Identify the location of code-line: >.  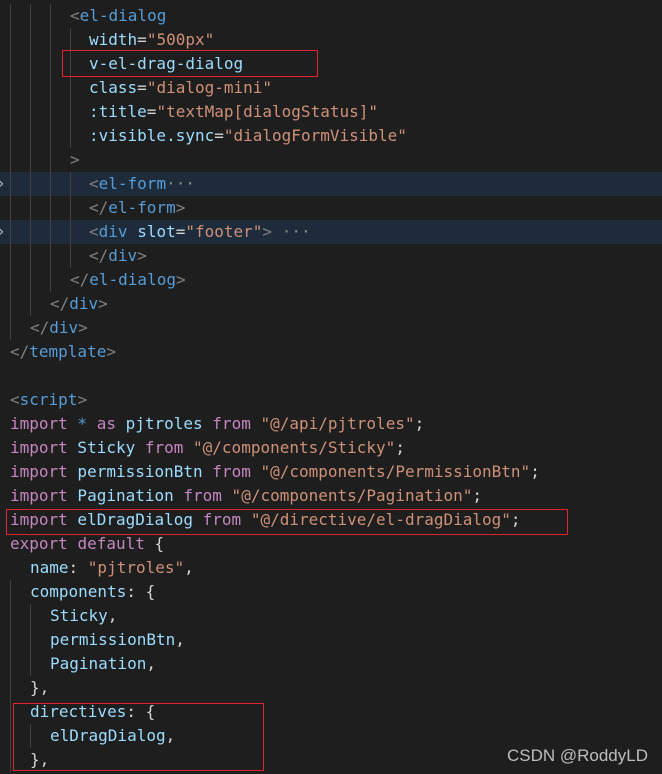
(331, 160).